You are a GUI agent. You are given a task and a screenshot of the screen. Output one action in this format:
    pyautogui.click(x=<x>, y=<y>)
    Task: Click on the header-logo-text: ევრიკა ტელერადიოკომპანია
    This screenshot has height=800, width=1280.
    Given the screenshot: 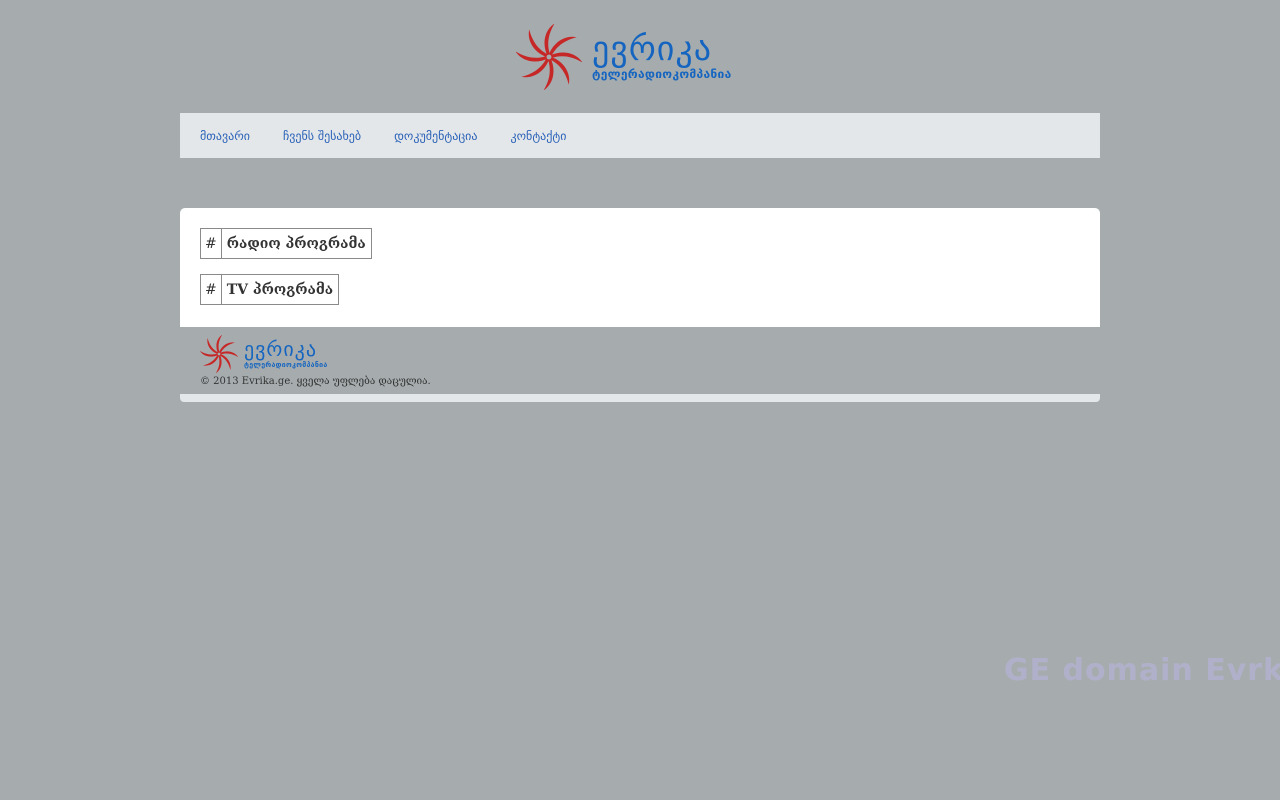 What is the action you would take?
    pyautogui.click(x=662, y=57)
    